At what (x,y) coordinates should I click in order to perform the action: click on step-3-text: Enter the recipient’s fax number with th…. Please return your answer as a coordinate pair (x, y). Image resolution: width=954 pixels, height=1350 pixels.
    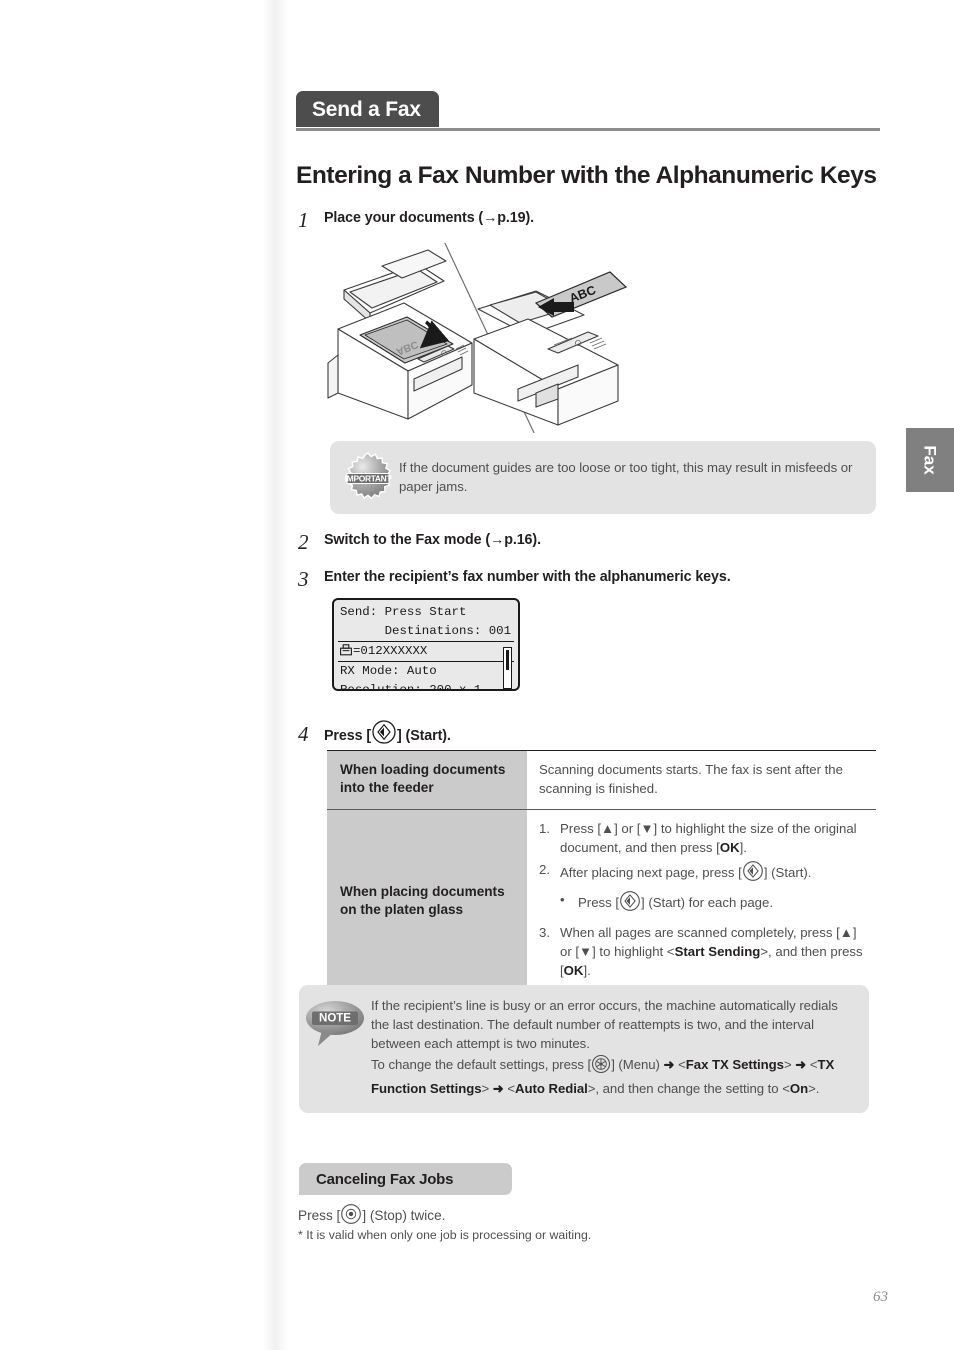
    Looking at the image, I should click on (527, 577).